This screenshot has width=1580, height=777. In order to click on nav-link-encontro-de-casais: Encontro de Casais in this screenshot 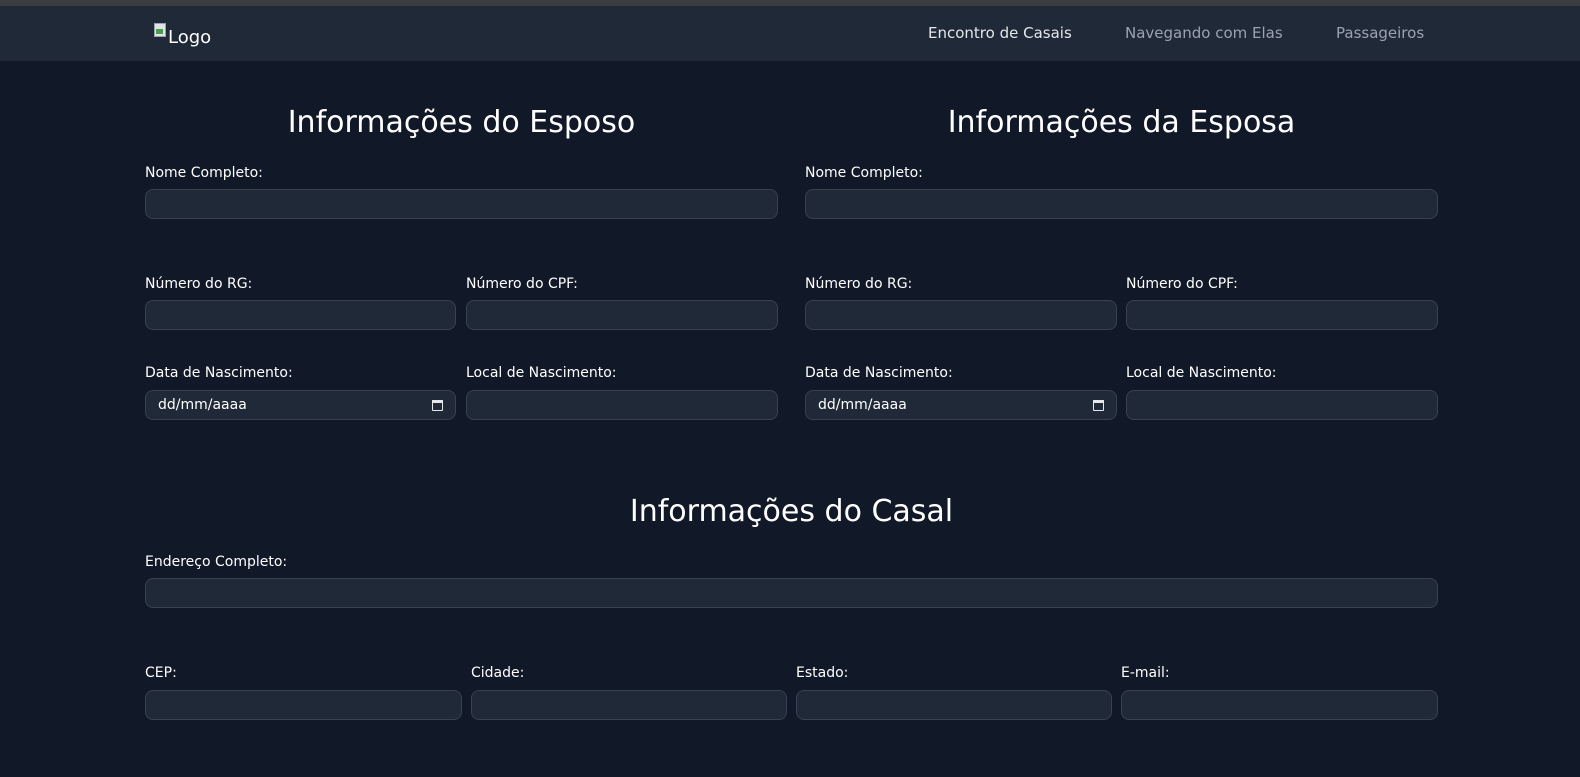, I will do `click(1000, 33)`.